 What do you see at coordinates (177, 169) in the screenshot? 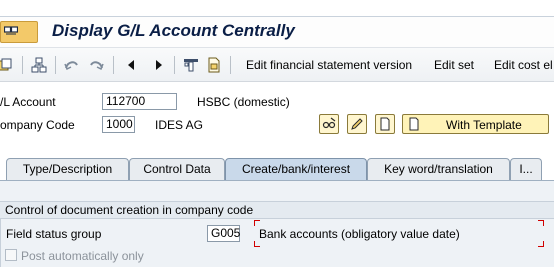
I see `tab-control-data: Control Data` at bounding box center [177, 169].